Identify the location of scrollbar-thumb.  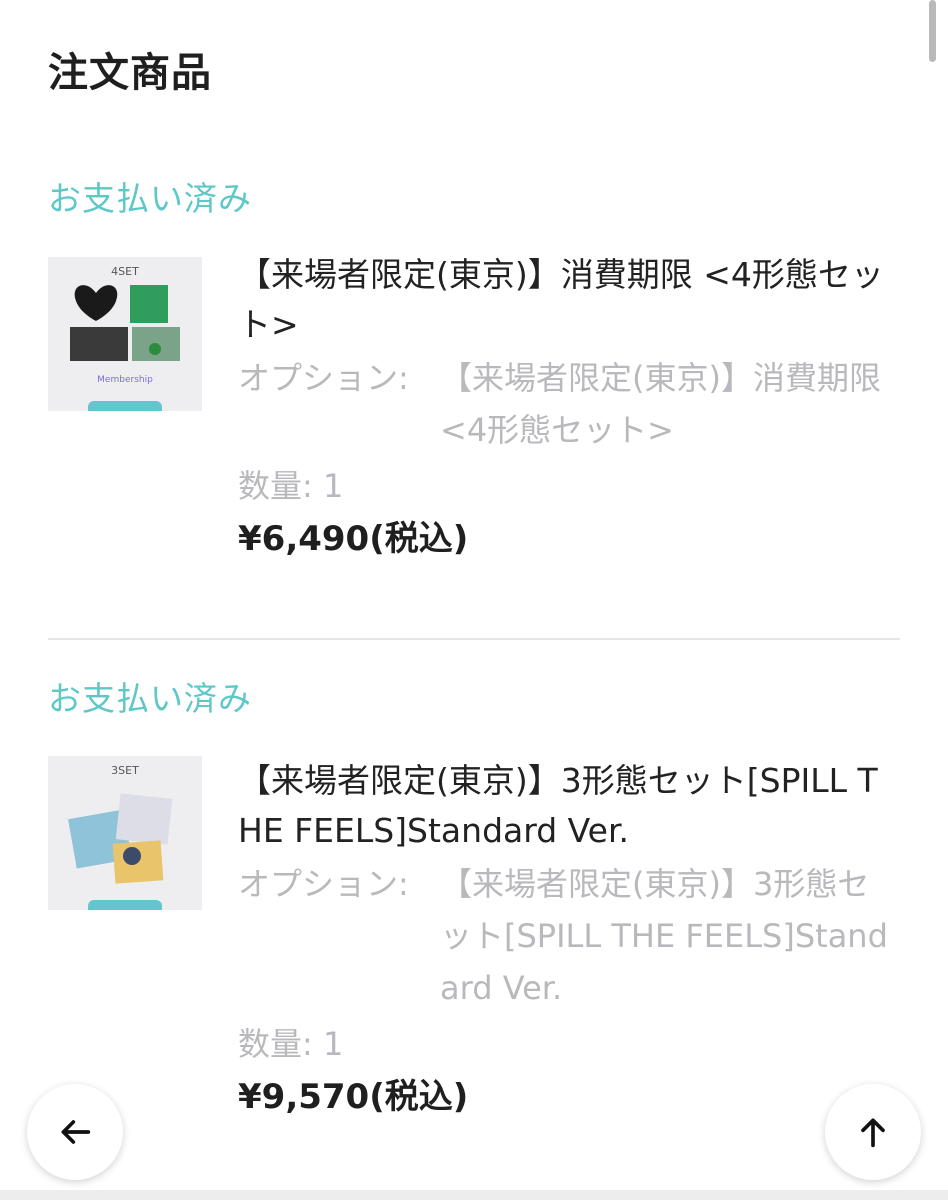
(932, 31).